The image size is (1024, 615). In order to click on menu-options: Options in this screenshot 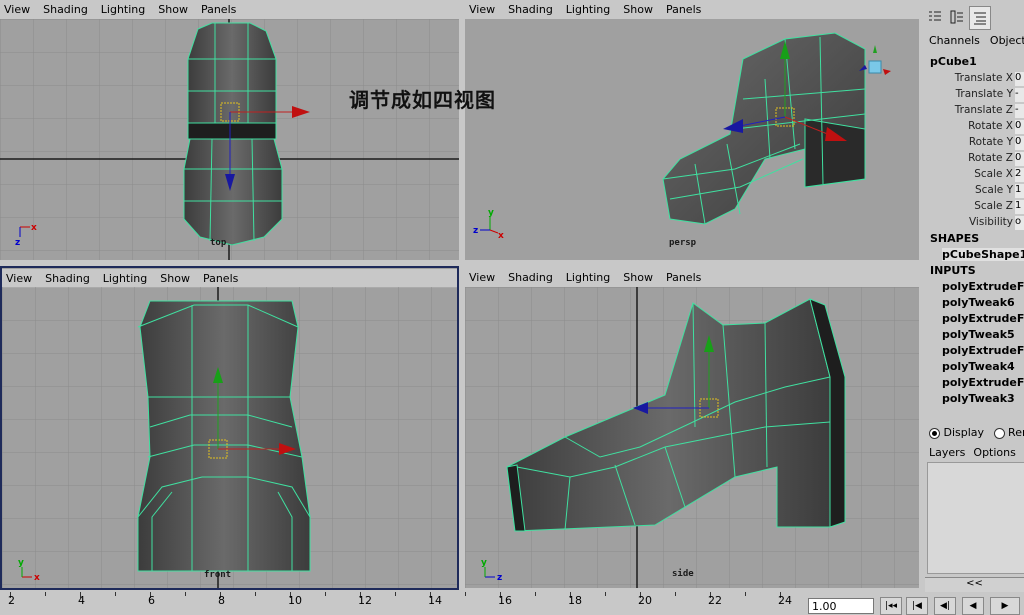, I will do `click(994, 452)`.